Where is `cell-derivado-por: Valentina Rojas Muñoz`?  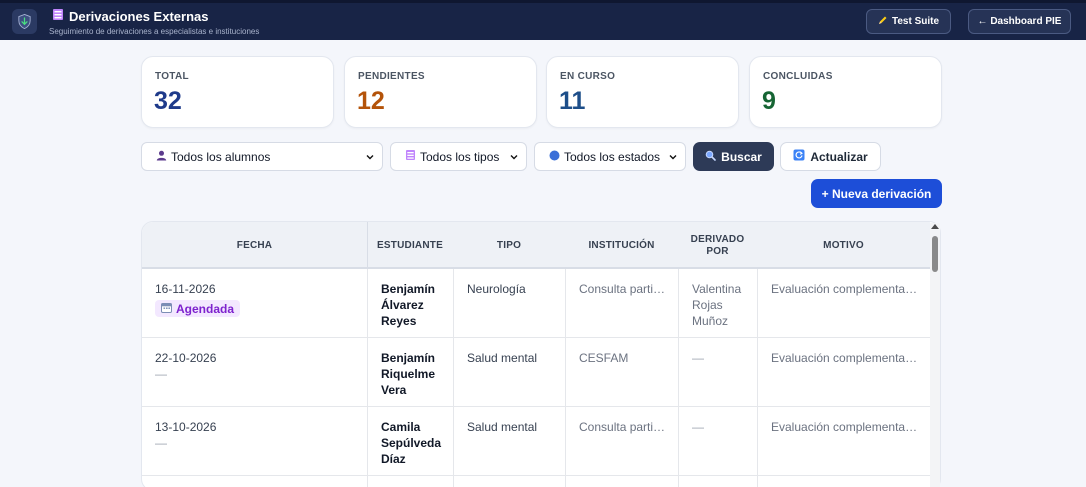 cell-derivado-por: Valentina Rojas Muñoz is located at coordinates (717, 303).